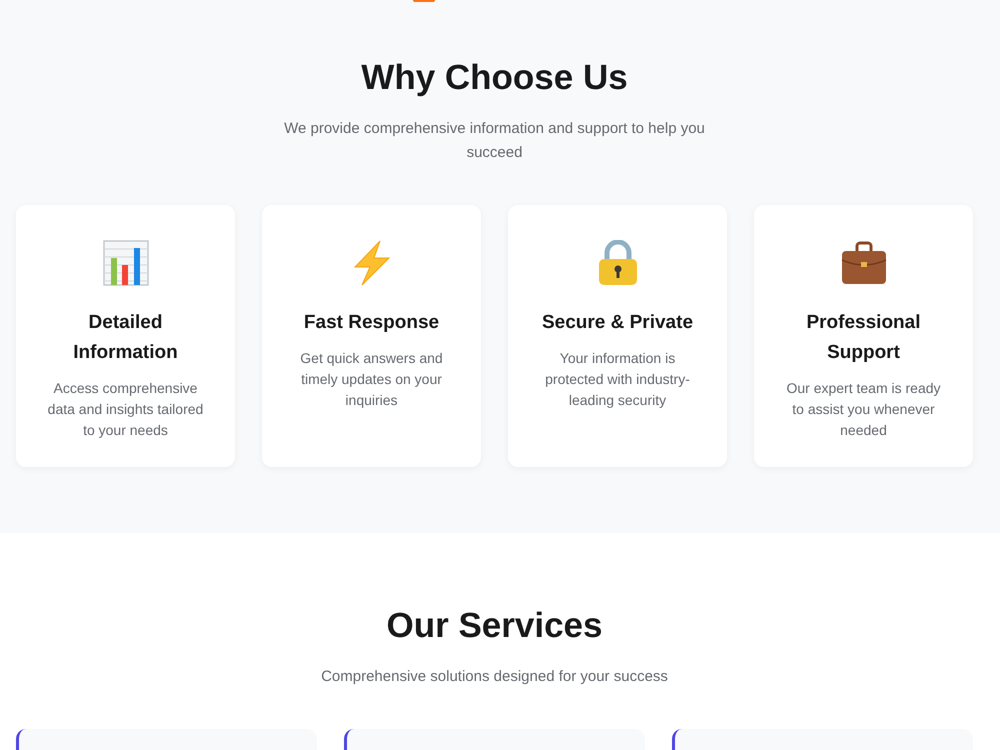  I want to click on feature-title: Professional Support, so click(863, 338).